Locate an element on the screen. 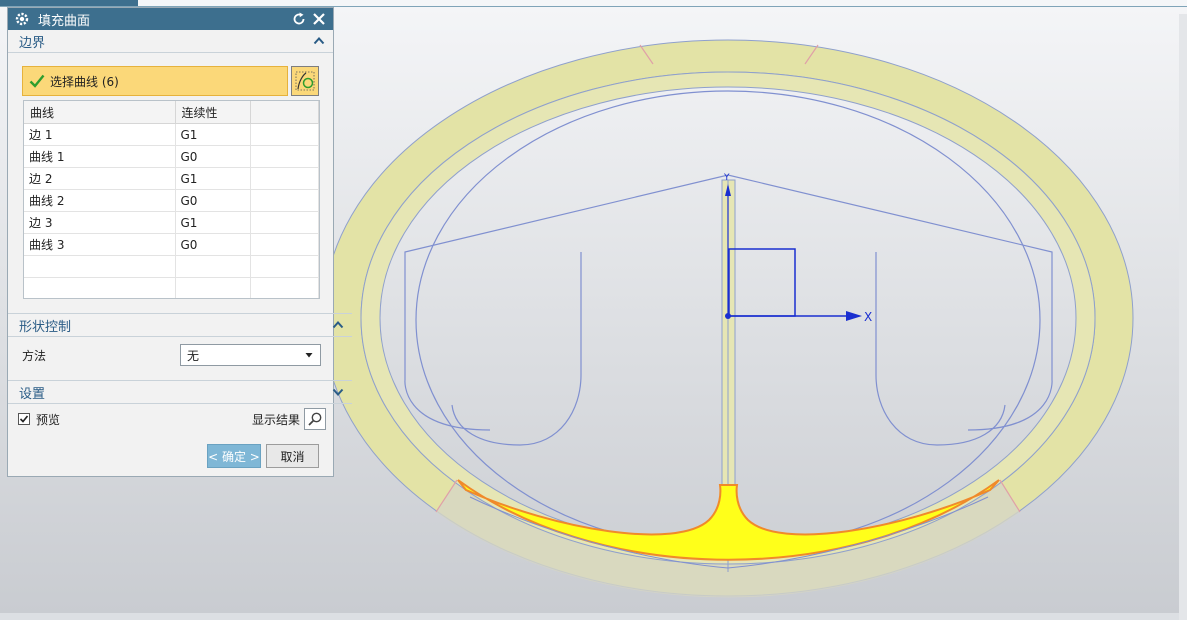 This screenshot has height=620, width=1187. close-icon is located at coordinates (319, 19).